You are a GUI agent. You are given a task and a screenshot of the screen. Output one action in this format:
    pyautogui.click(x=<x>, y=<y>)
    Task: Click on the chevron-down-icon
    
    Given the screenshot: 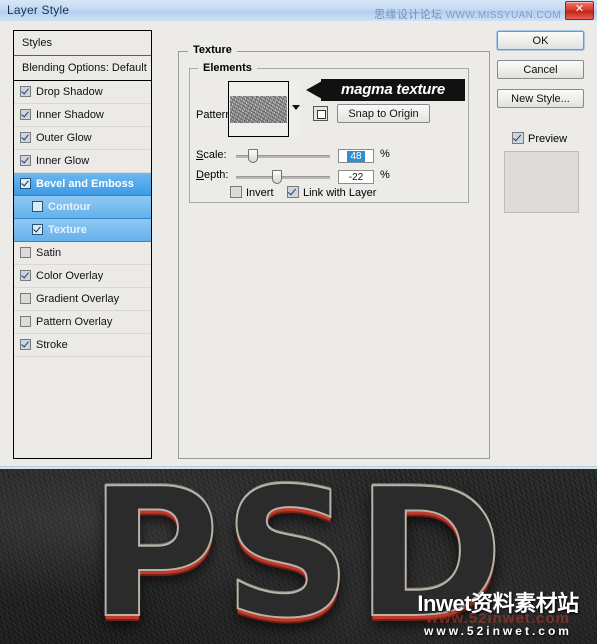 What is the action you would take?
    pyautogui.click(x=294, y=109)
    